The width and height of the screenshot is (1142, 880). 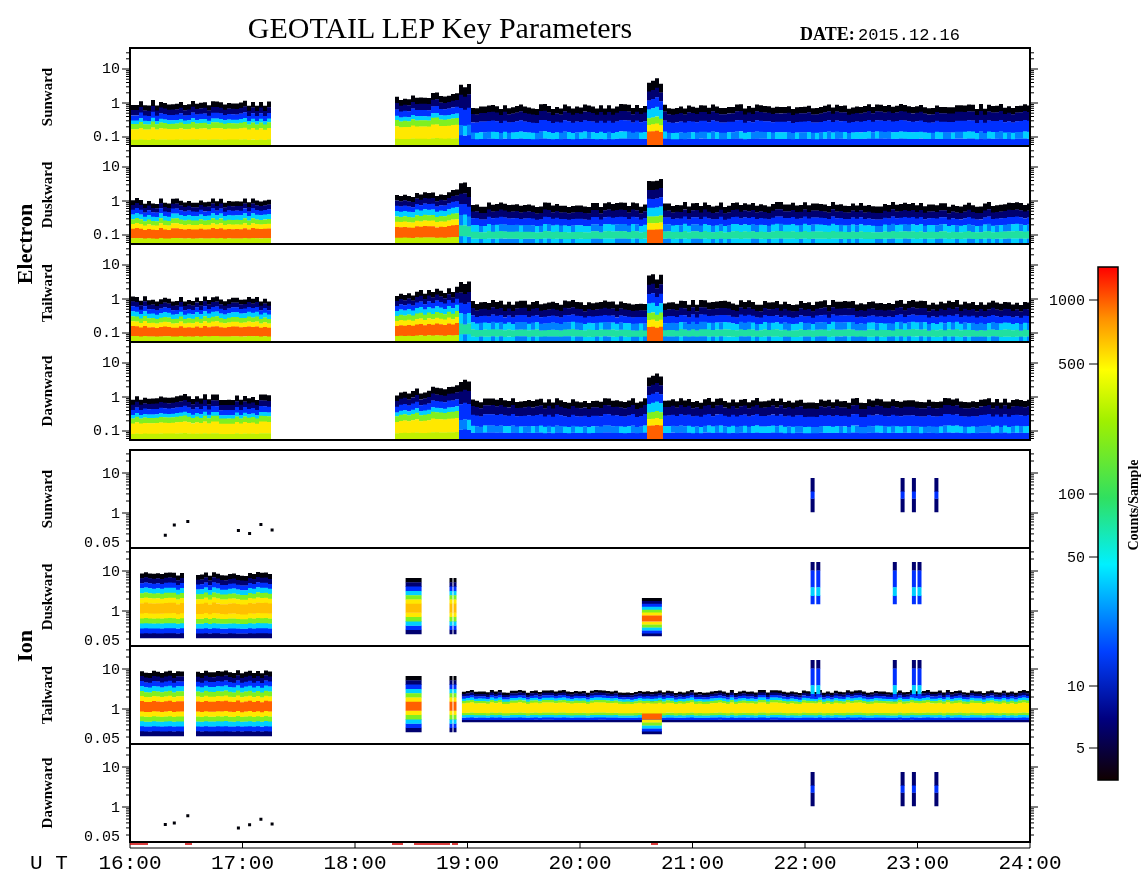 What do you see at coordinates (917, 863) in the screenshot?
I see `axis-tick-label: 23:00` at bounding box center [917, 863].